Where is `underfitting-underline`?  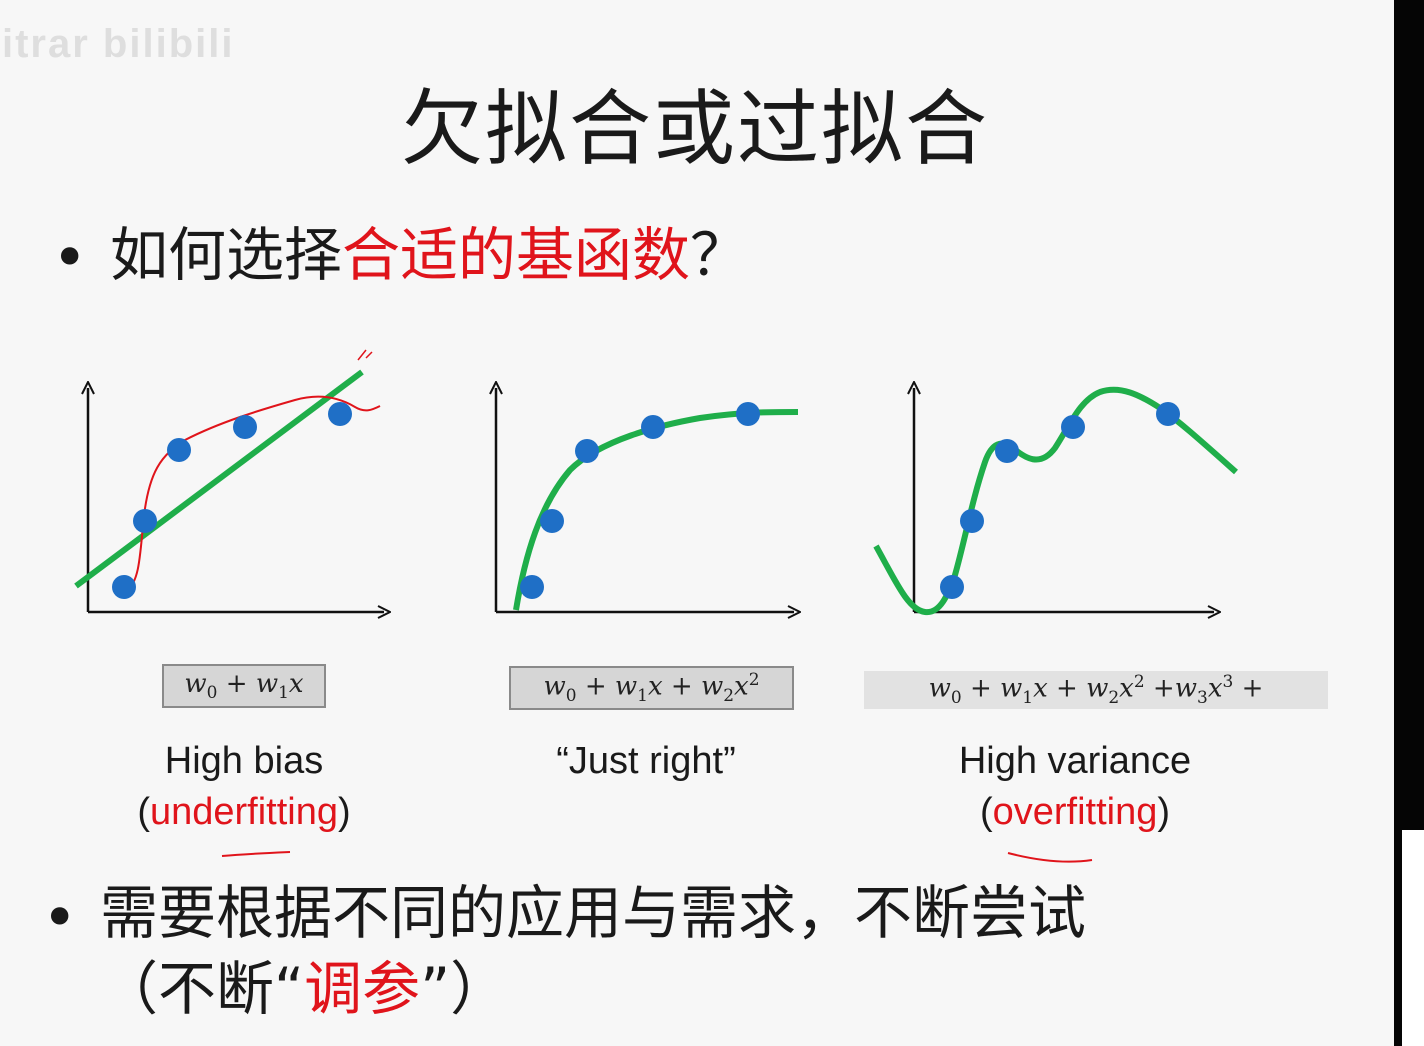
underfitting-underline is located at coordinates (256, 854).